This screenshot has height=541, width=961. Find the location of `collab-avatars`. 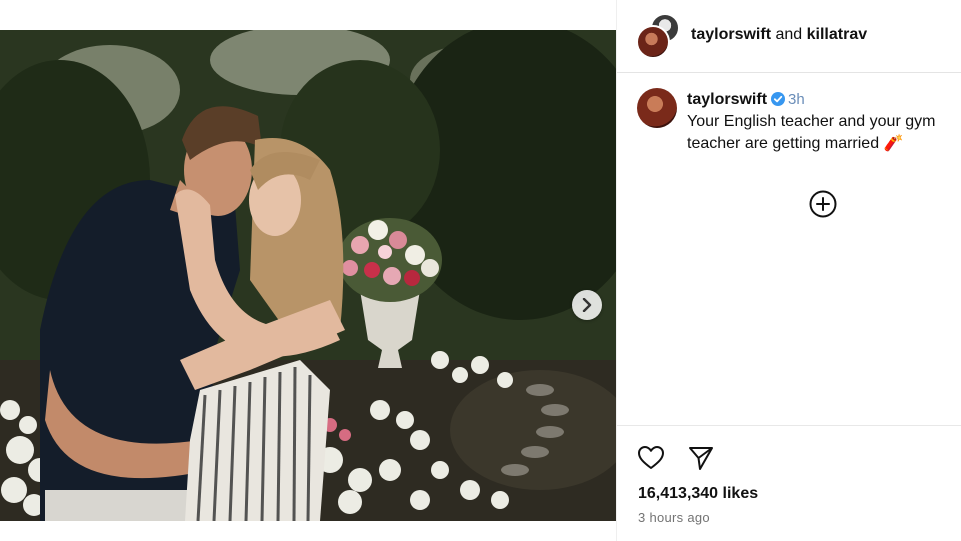

collab-avatars is located at coordinates (658, 36).